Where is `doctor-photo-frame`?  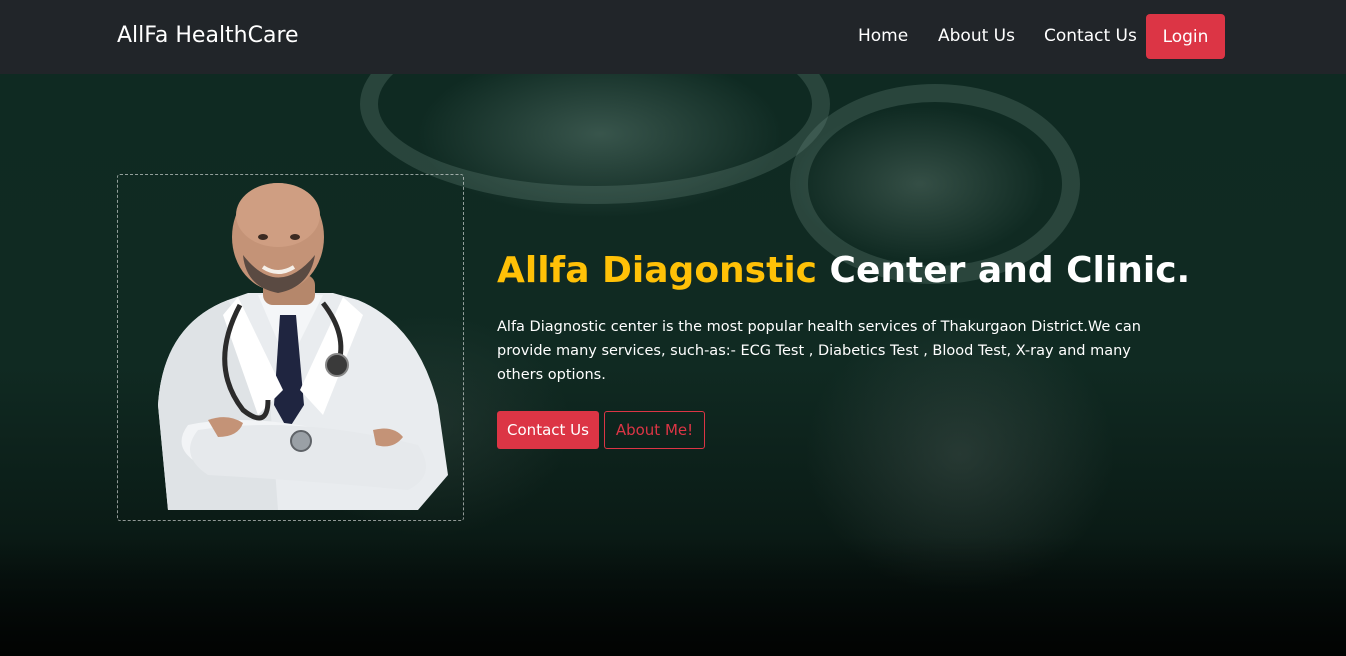 doctor-photo-frame is located at coordinates (290, 347).